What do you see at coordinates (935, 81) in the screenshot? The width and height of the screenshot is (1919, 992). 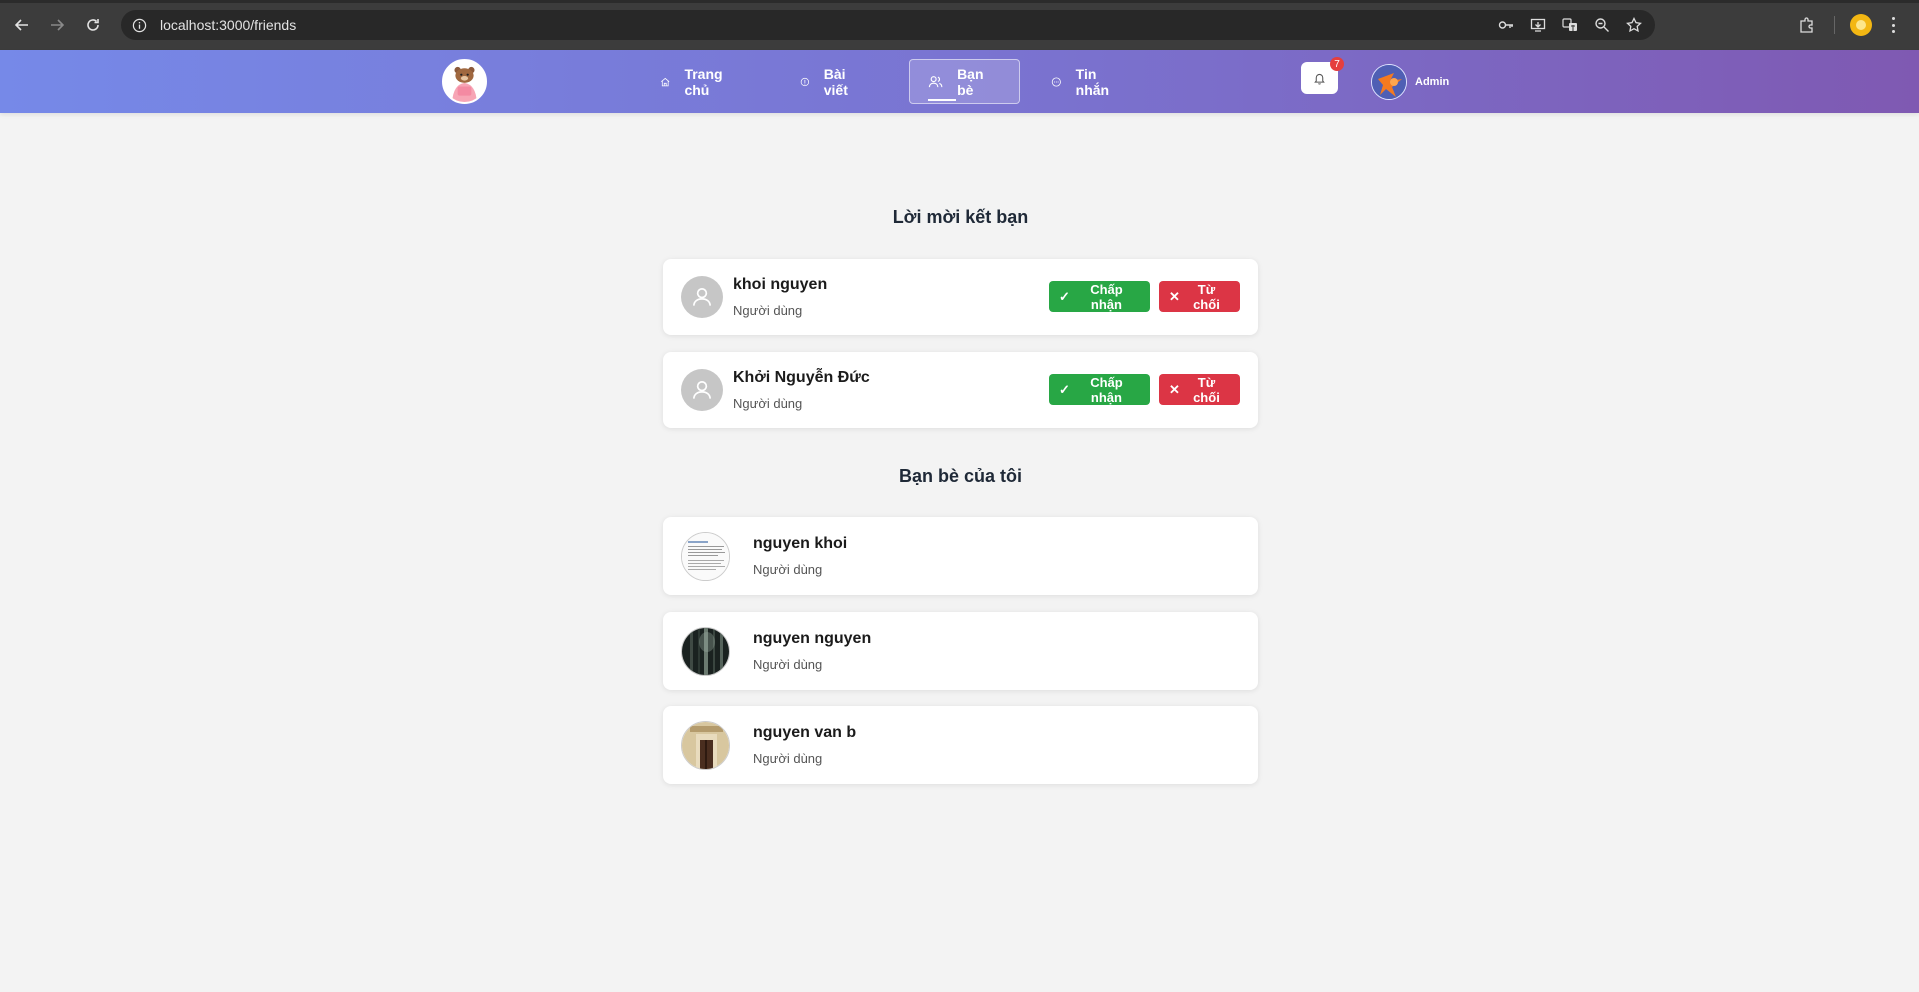 I see `friends-icon` at bounding box center [935, 81].